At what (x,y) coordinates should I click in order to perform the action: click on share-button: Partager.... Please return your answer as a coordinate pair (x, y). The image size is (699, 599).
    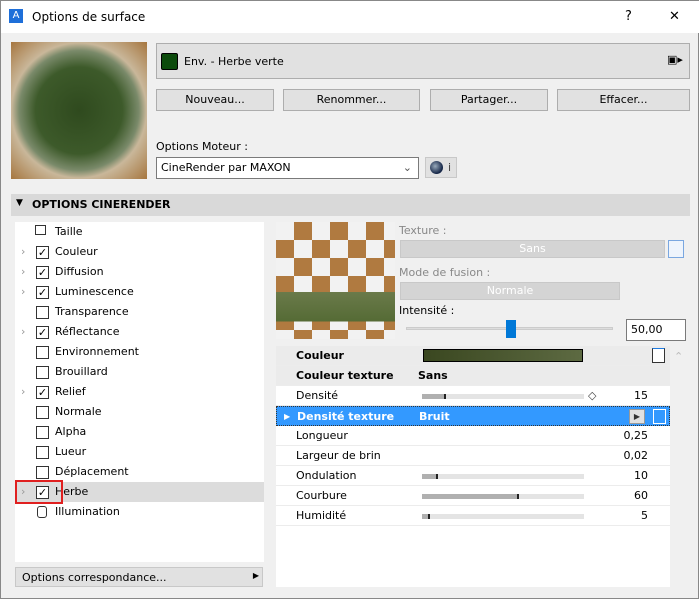
    Looking at the image, I should click on (489, 100).